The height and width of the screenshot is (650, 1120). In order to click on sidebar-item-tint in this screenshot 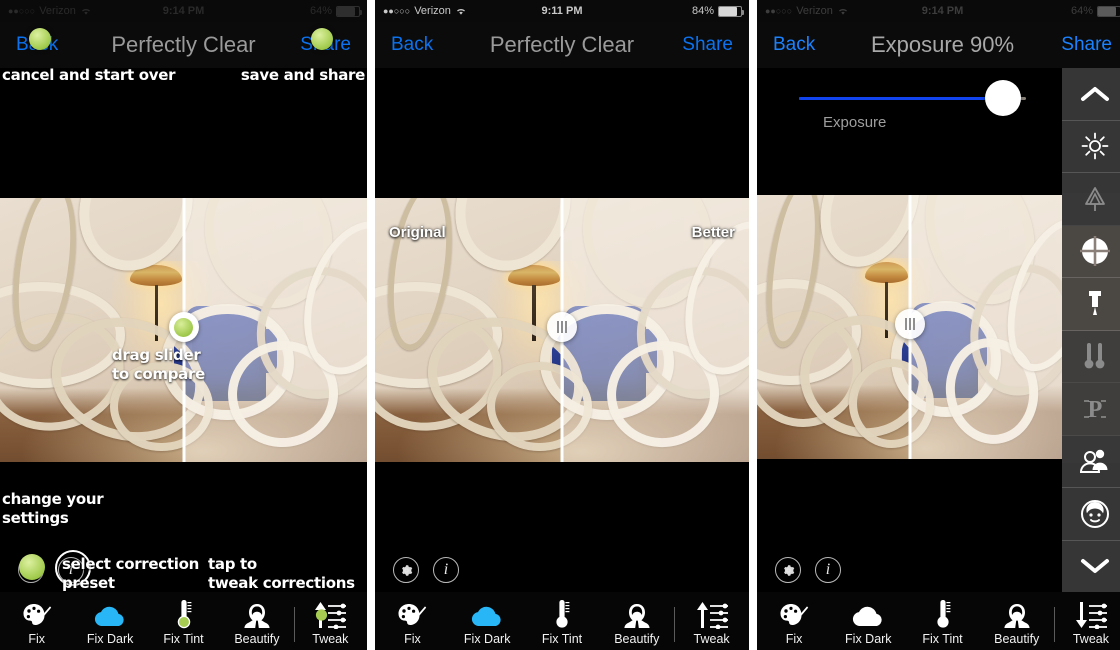, I will do `click(1091, 356)`.